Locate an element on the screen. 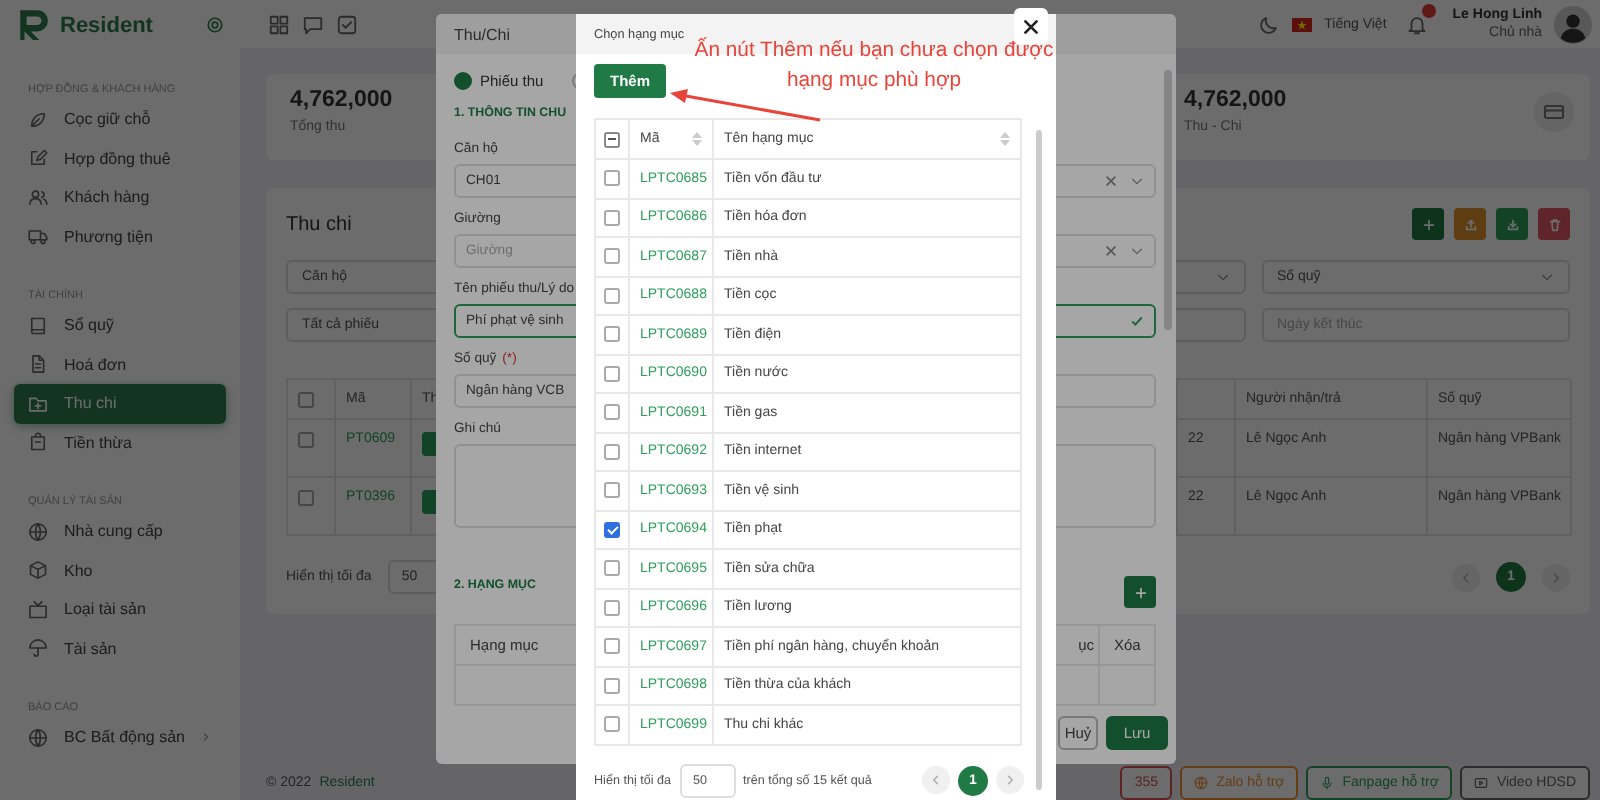  trash-button is located at coordinates (1554, 224).